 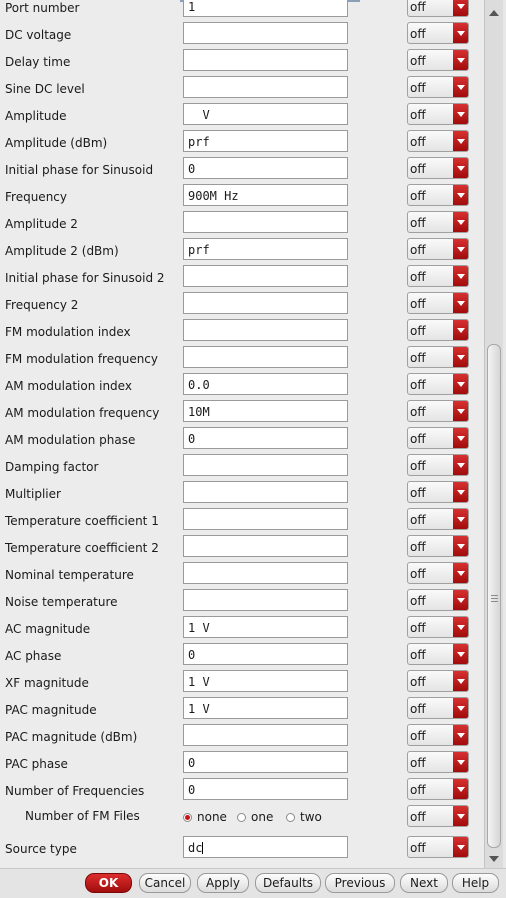 What do you see at coordinates (265, 384) in the screenshot?
I see `property-value-field: 0.0` at bounding box center [265, 384].